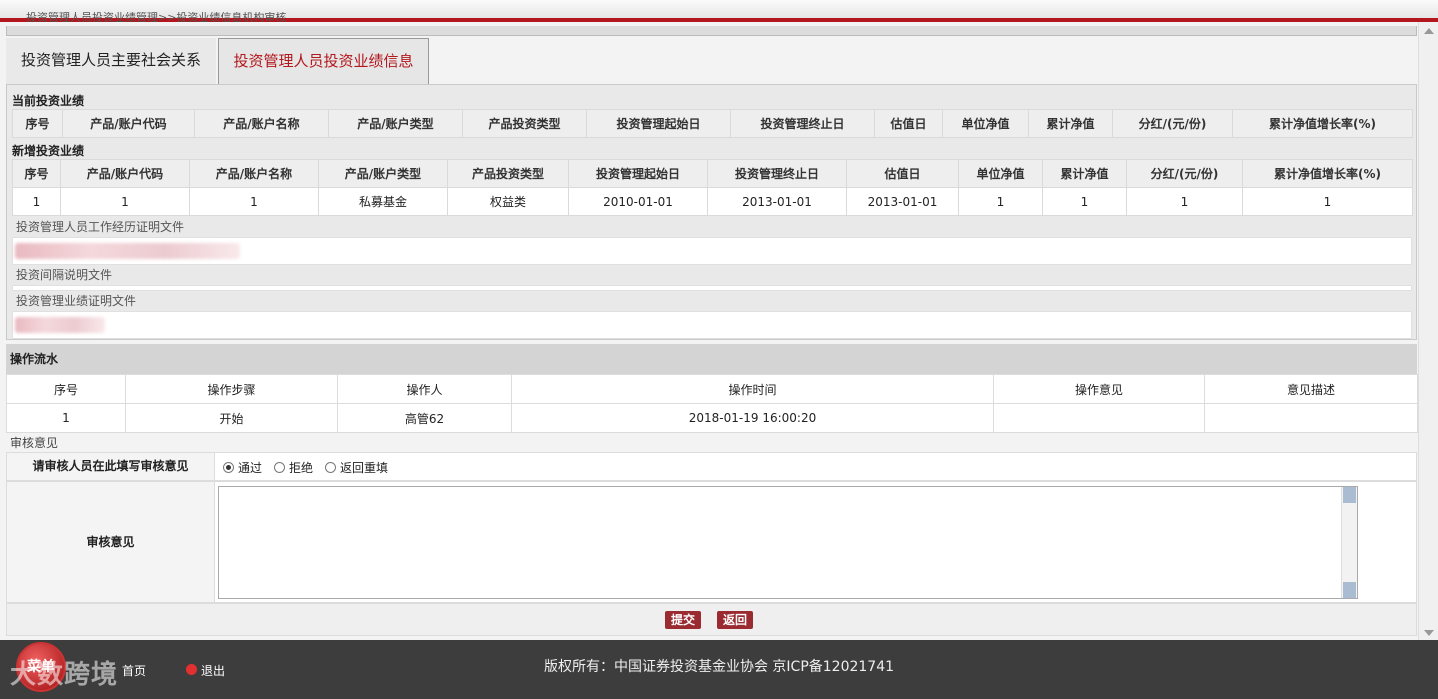 This screenshot has width=1438, height=699. I want to click on review-prompt-label: 请审核人员在此填写审核意见, so click(111, 466).